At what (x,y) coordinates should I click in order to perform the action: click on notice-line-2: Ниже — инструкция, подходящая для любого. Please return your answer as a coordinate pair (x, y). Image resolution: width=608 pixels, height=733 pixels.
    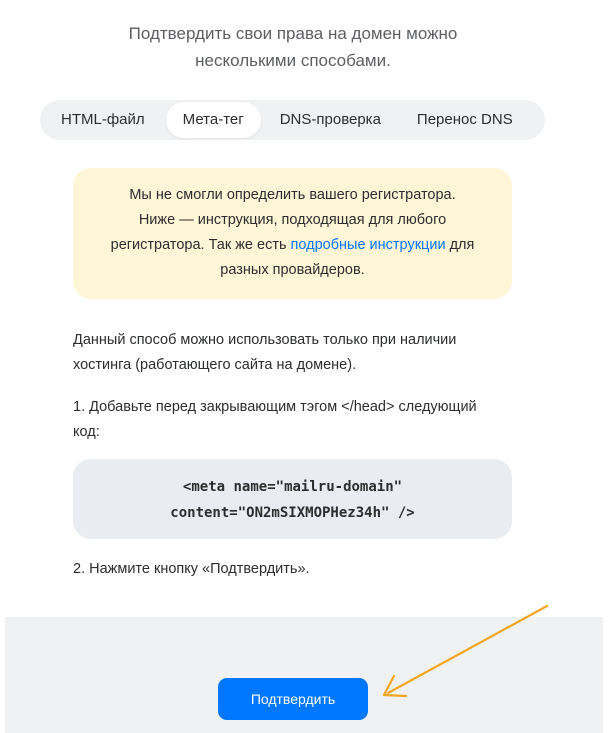
    Looking at the image, I should click on (292, 220).